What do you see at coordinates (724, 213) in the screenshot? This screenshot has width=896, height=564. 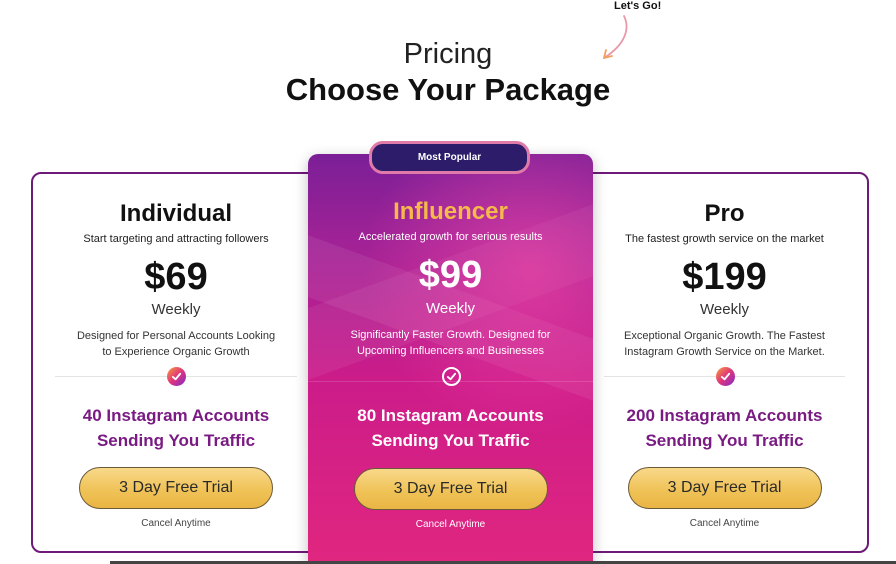 I see `plan-name: Pro` at bounding box center [724, 213].